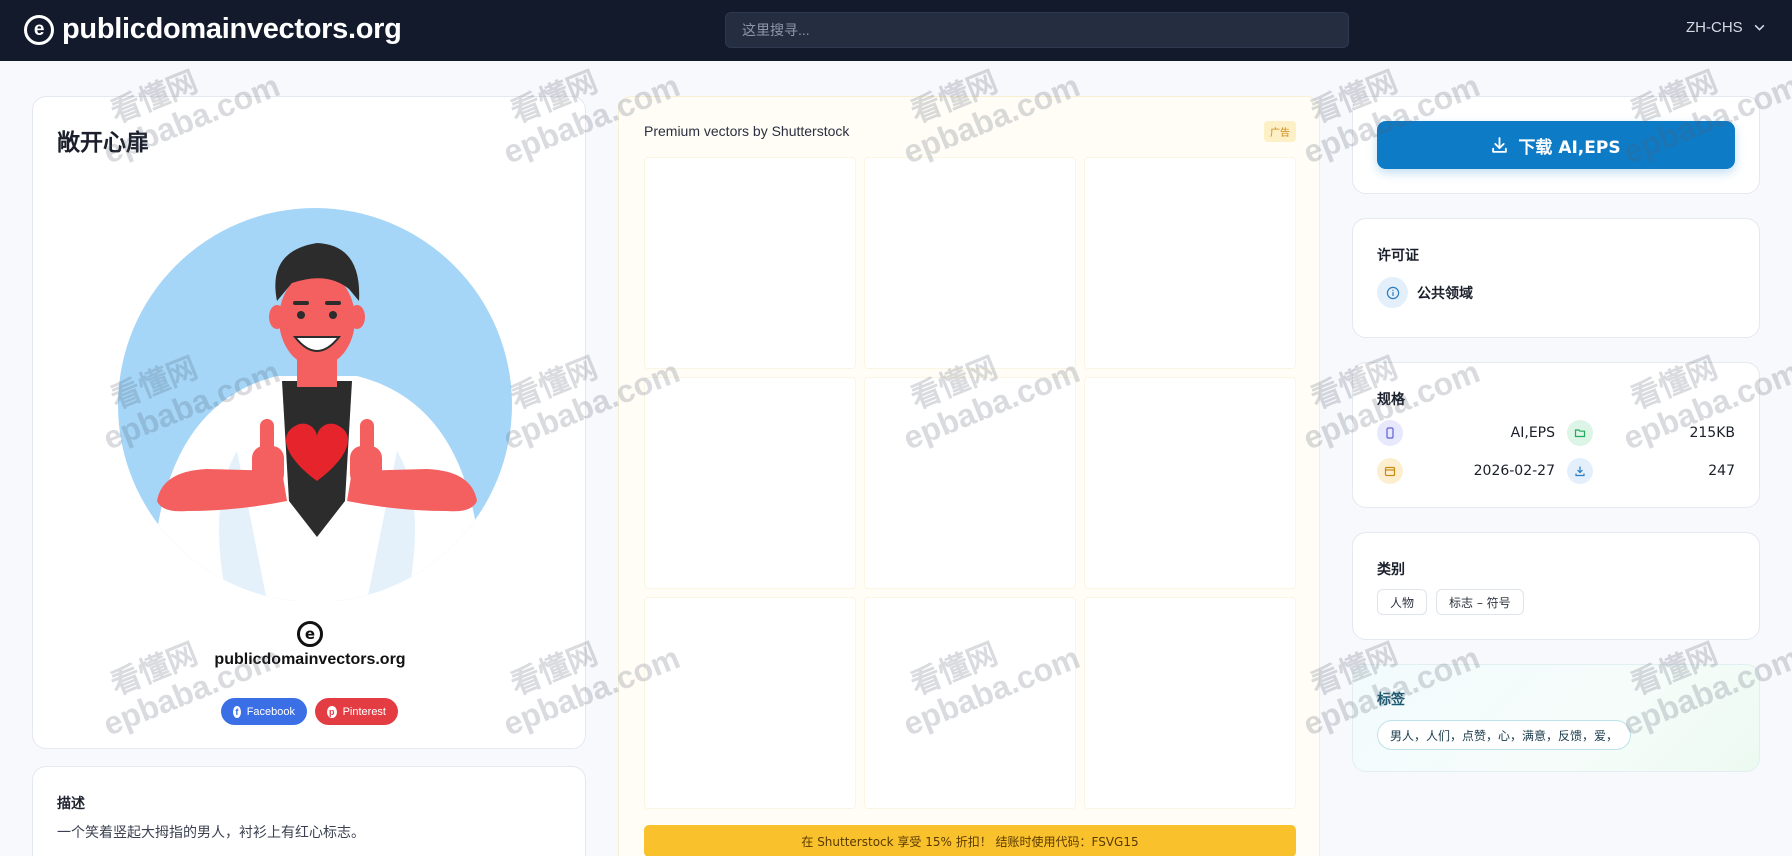 The image size is (1792, 856). Describe the element at coordinates (1721, 471) in the screenshot. I see `spec-downloads: 247` at that location.